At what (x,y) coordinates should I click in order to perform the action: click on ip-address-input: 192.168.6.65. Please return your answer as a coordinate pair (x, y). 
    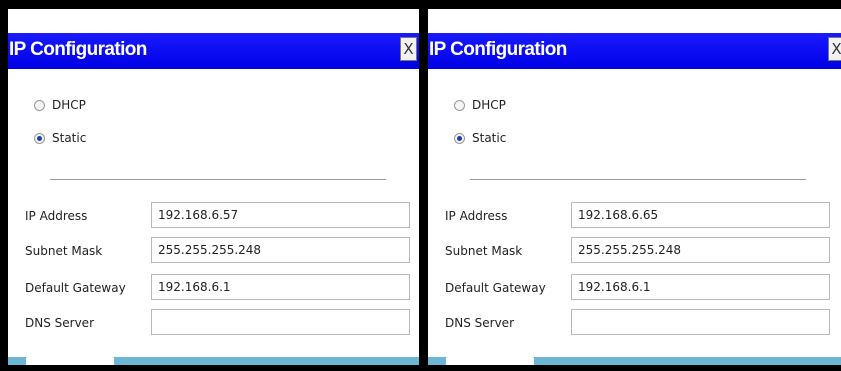
    Looking at the image, I should click on (700, 215).